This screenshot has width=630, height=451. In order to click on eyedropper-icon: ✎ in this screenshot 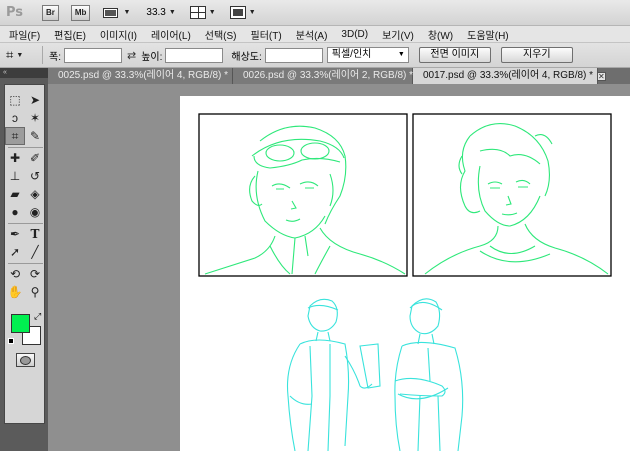, I will do `click(35, 136)`.